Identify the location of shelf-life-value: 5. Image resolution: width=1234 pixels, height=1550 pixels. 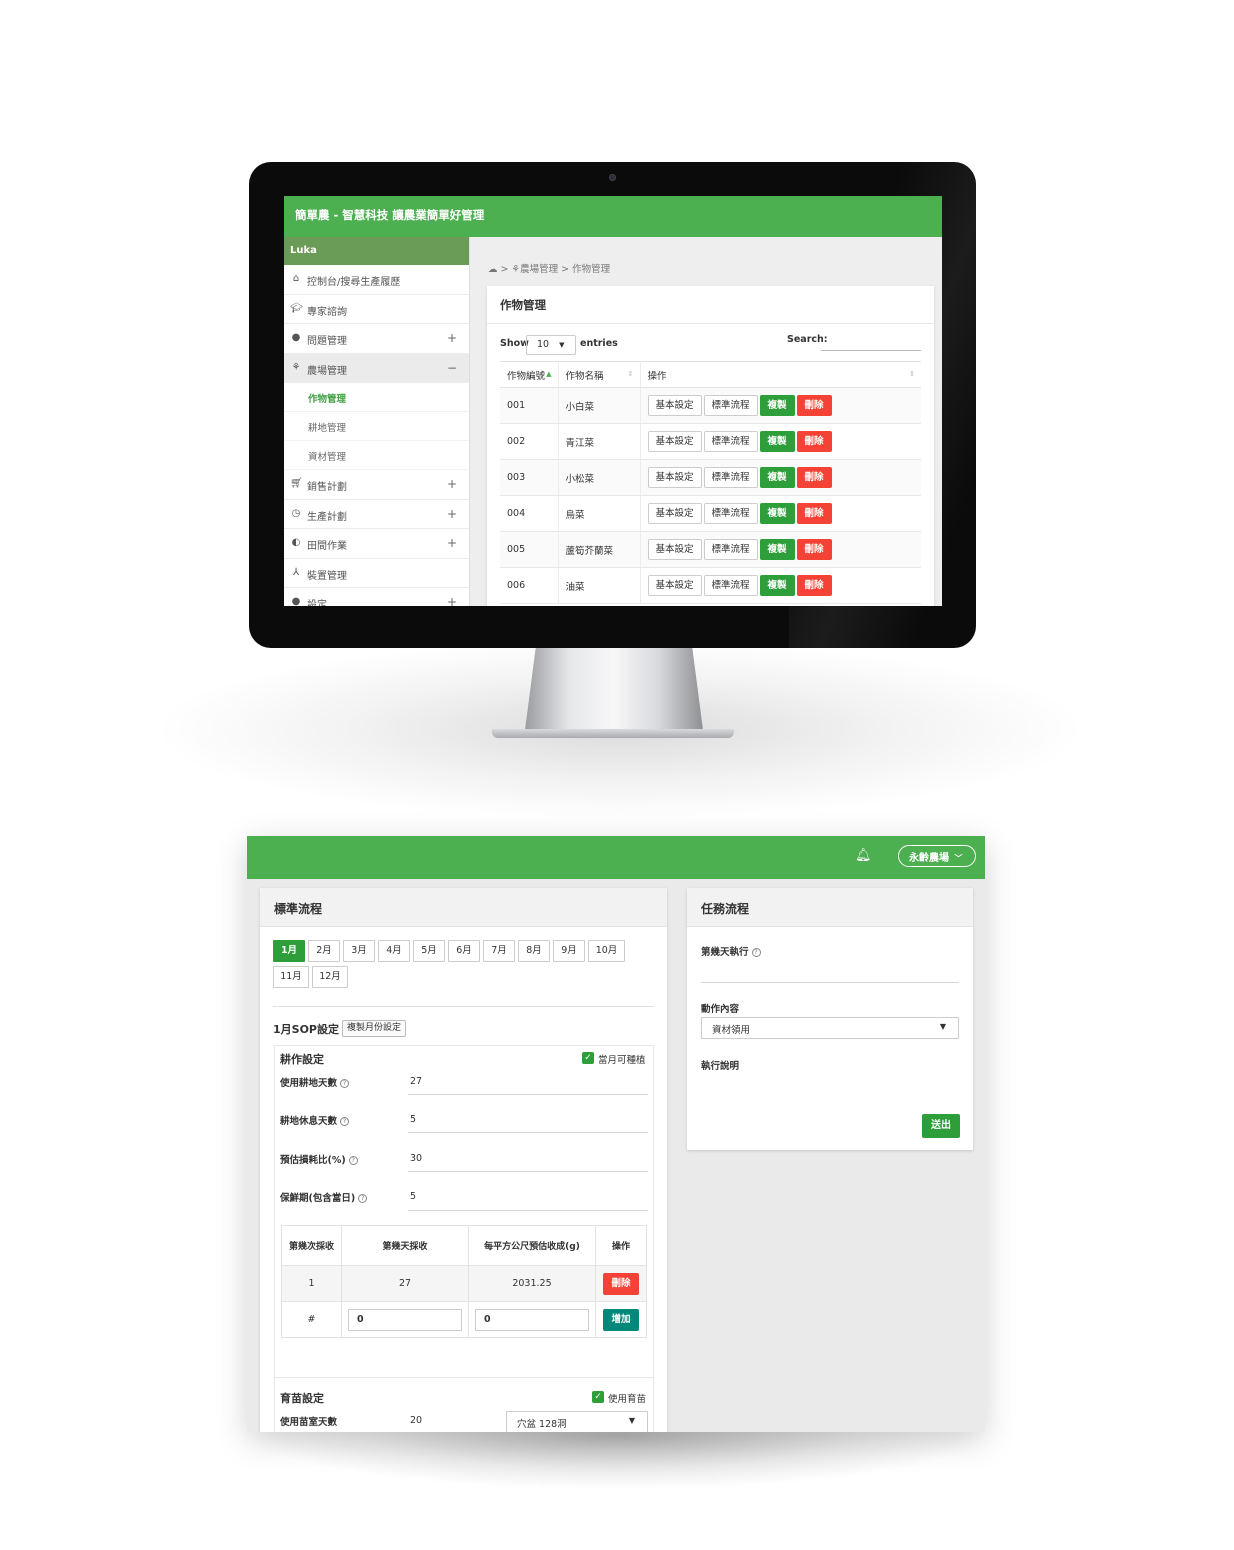
(413, 1196).